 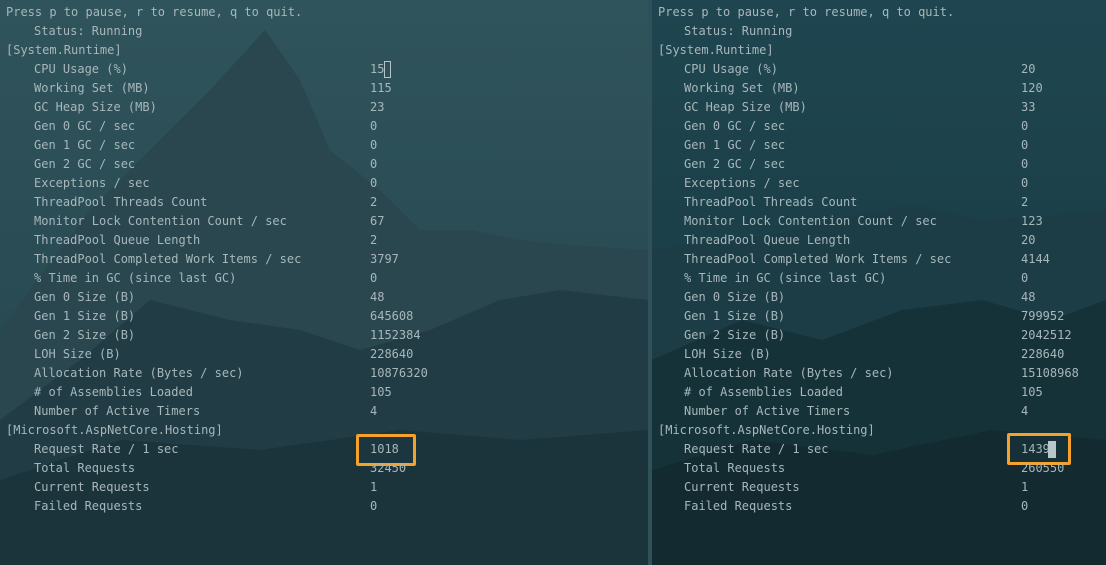 I want to click on metric-value: 3797, so click(x=384, y=259).